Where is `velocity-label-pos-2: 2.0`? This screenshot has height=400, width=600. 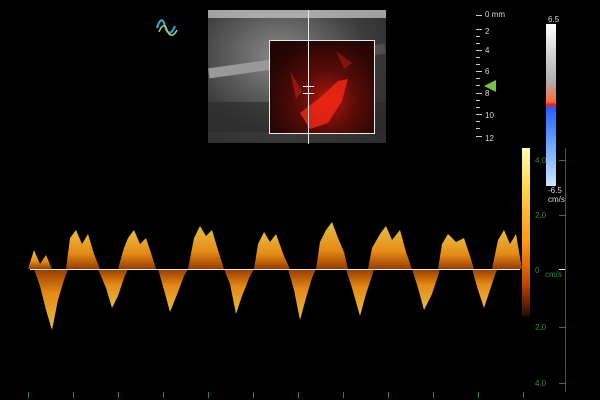 velocity-label-pos-2: 2.0 is located at coordinates (541, 215).